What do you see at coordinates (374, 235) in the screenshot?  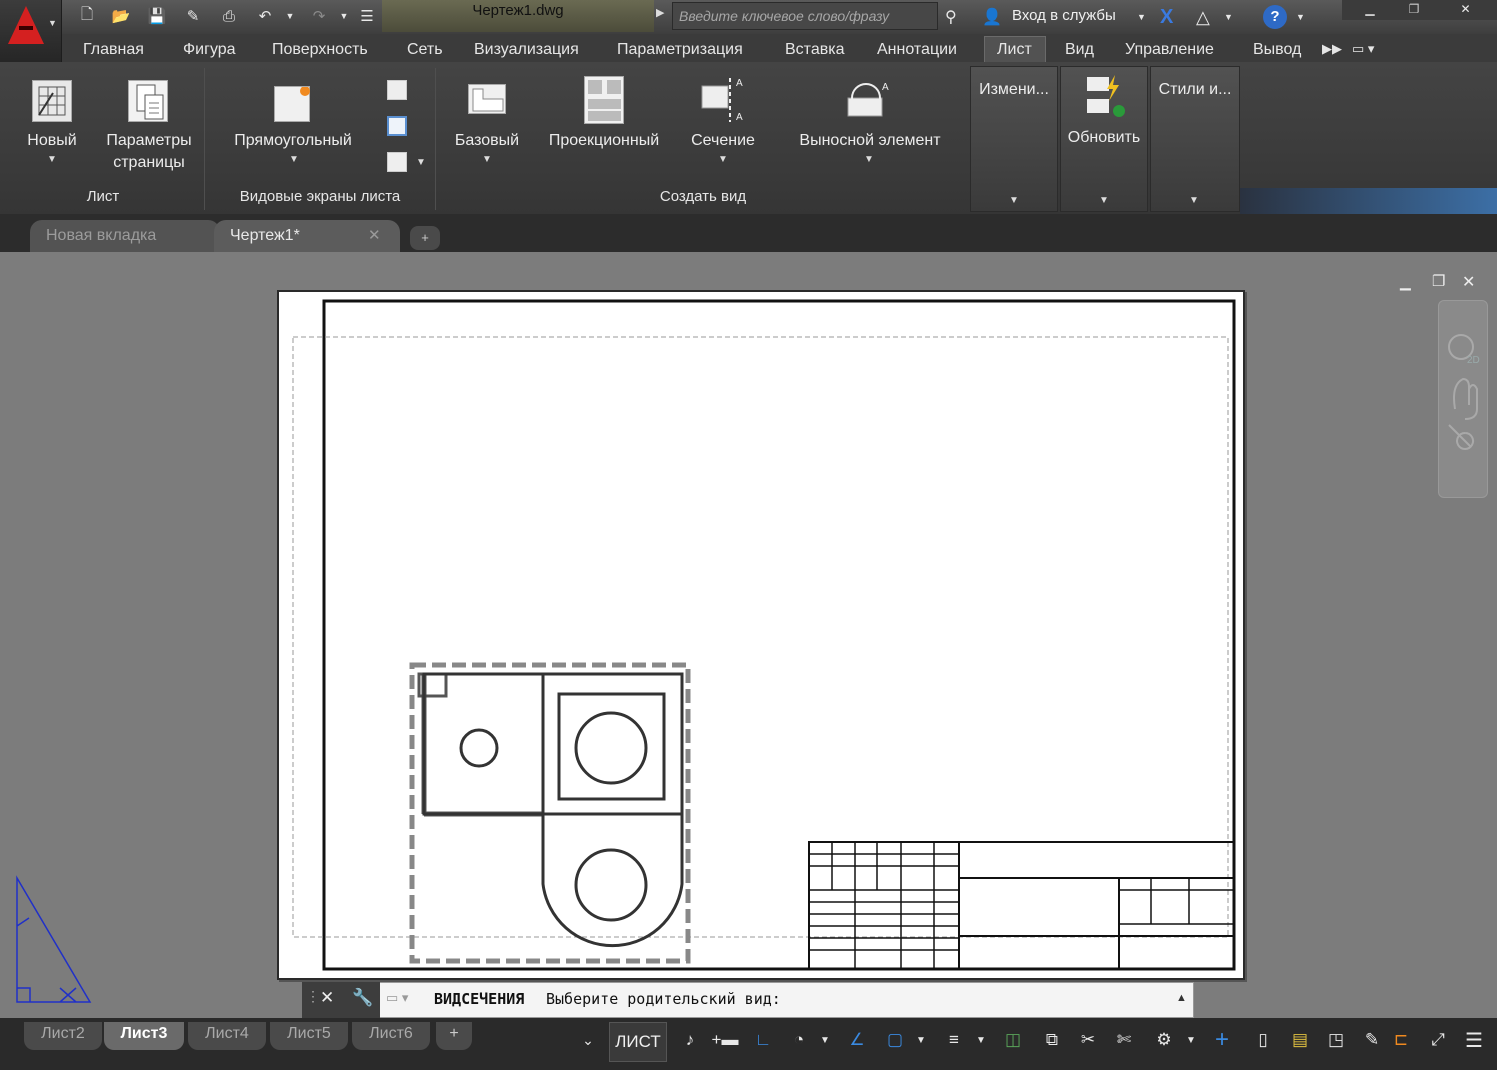 I see `close-tab-icon: ✕` at bounding box center [374, 235].